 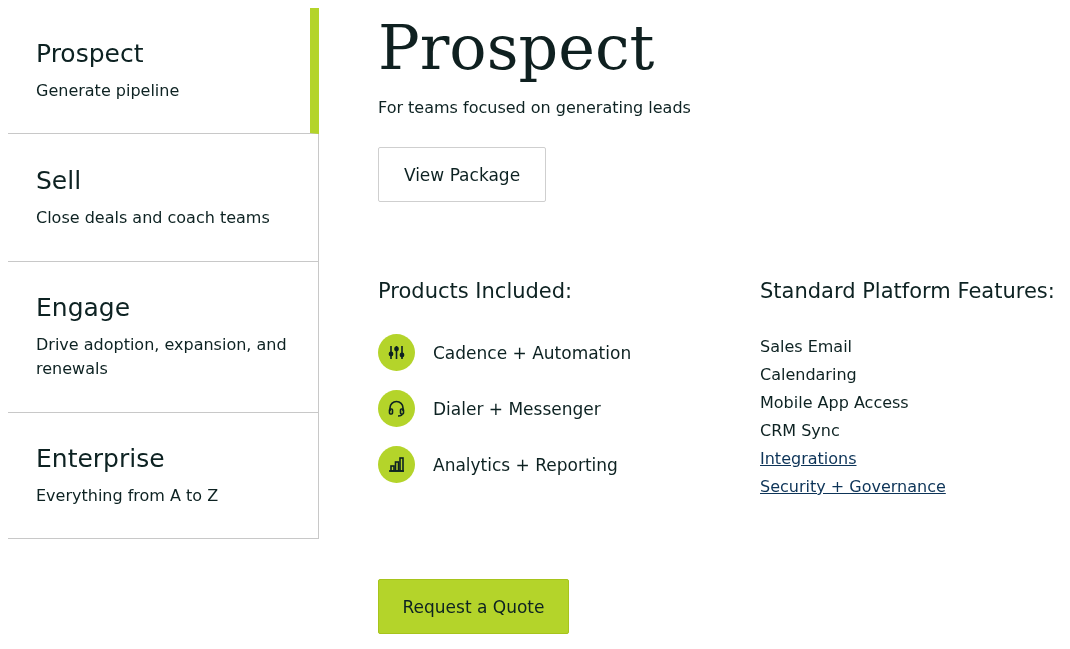 What do you see at coordinates (163, 337) in the screenshot?
I see `tier-tab: Engage Drive adoption, expansion, and renewals` at bounding box center [163, 337].